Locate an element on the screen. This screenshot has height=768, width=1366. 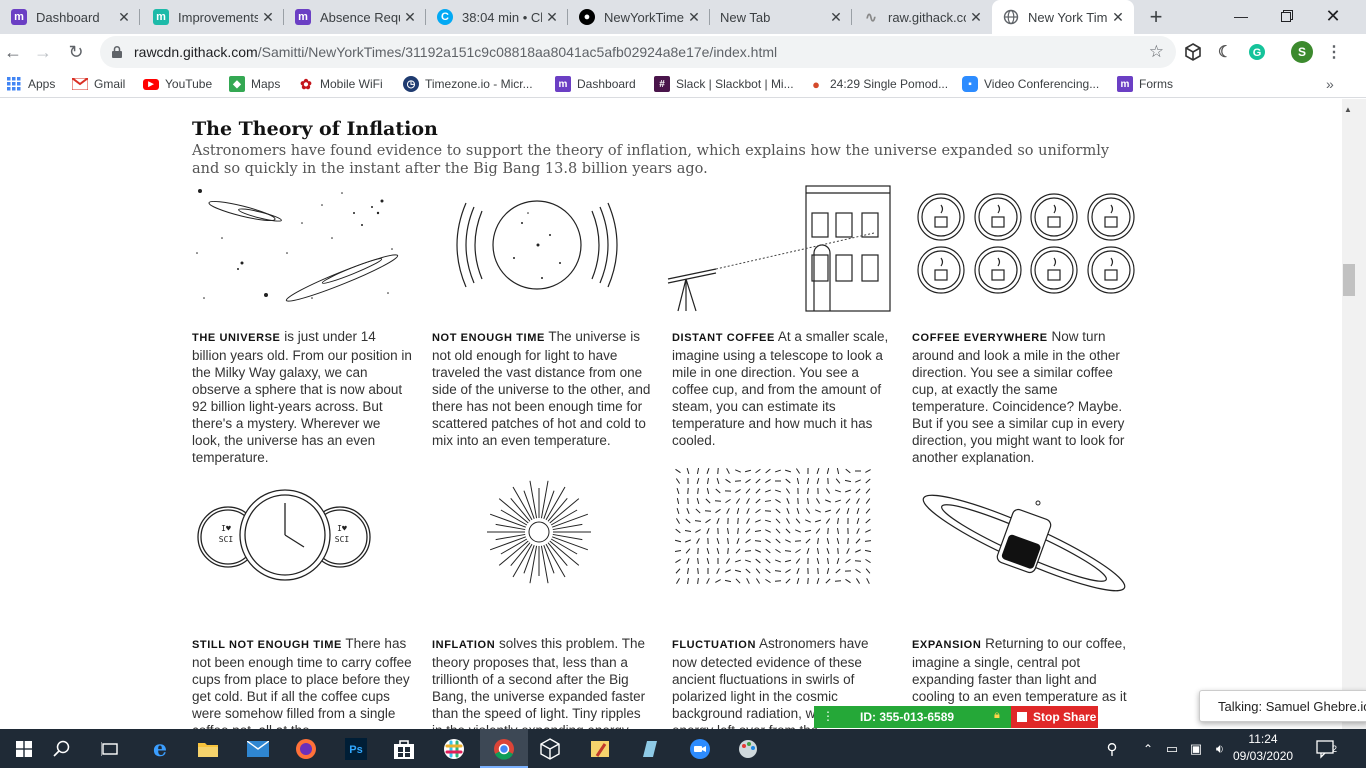
menu-kebab-icon: ⋮ is located at coordinates (1334, 52).